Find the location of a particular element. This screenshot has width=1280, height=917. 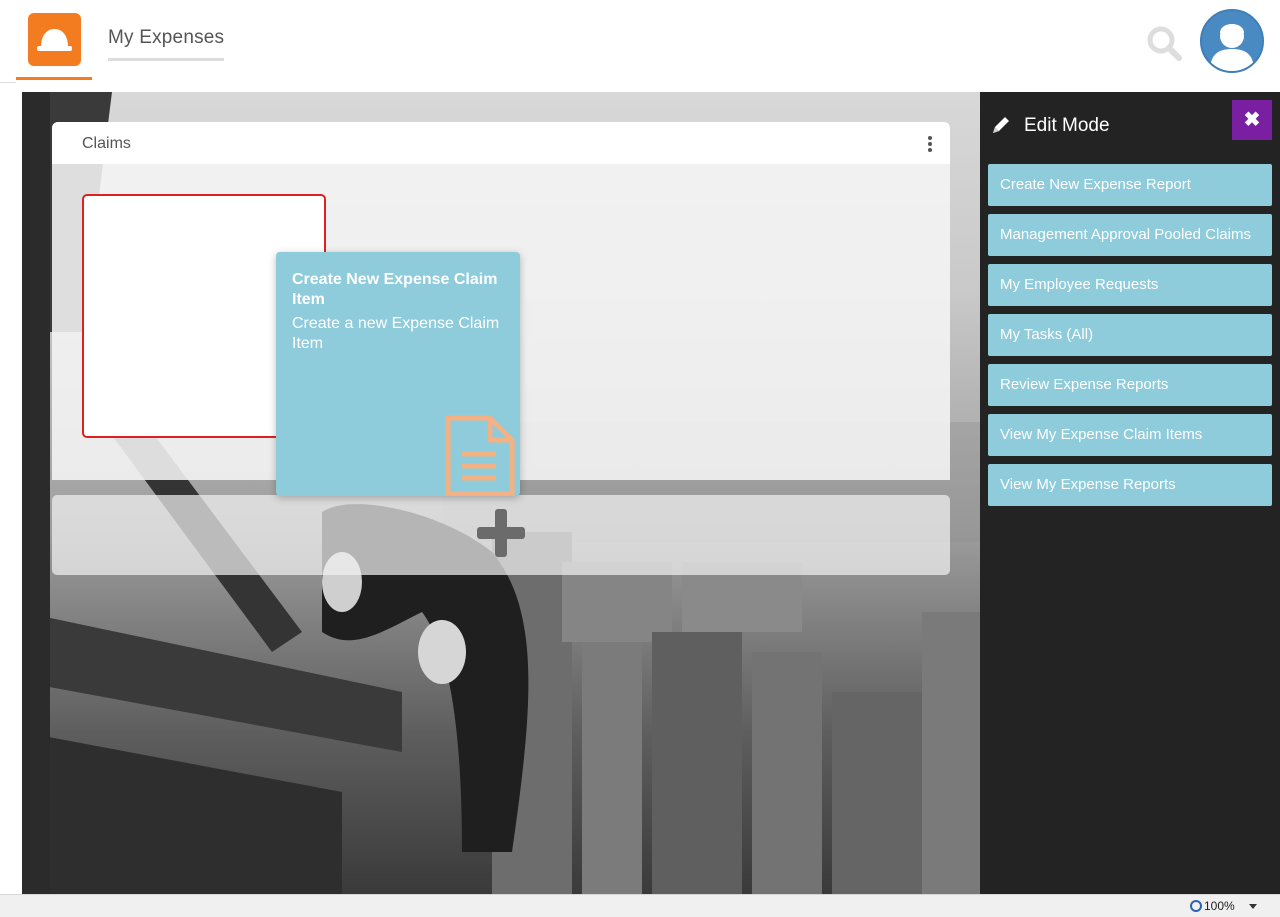

add-panel-area is located at coordinates (501, 535).